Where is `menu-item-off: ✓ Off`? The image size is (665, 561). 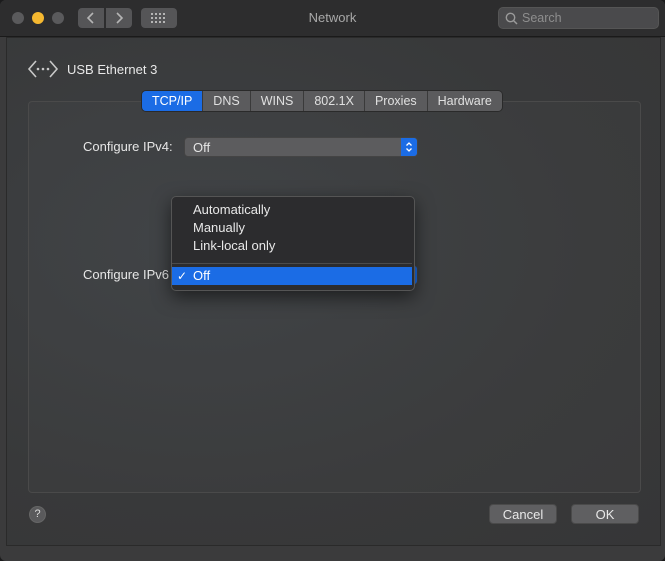 menu-item-off: ✓ Off is located at coordinates (292, 276).